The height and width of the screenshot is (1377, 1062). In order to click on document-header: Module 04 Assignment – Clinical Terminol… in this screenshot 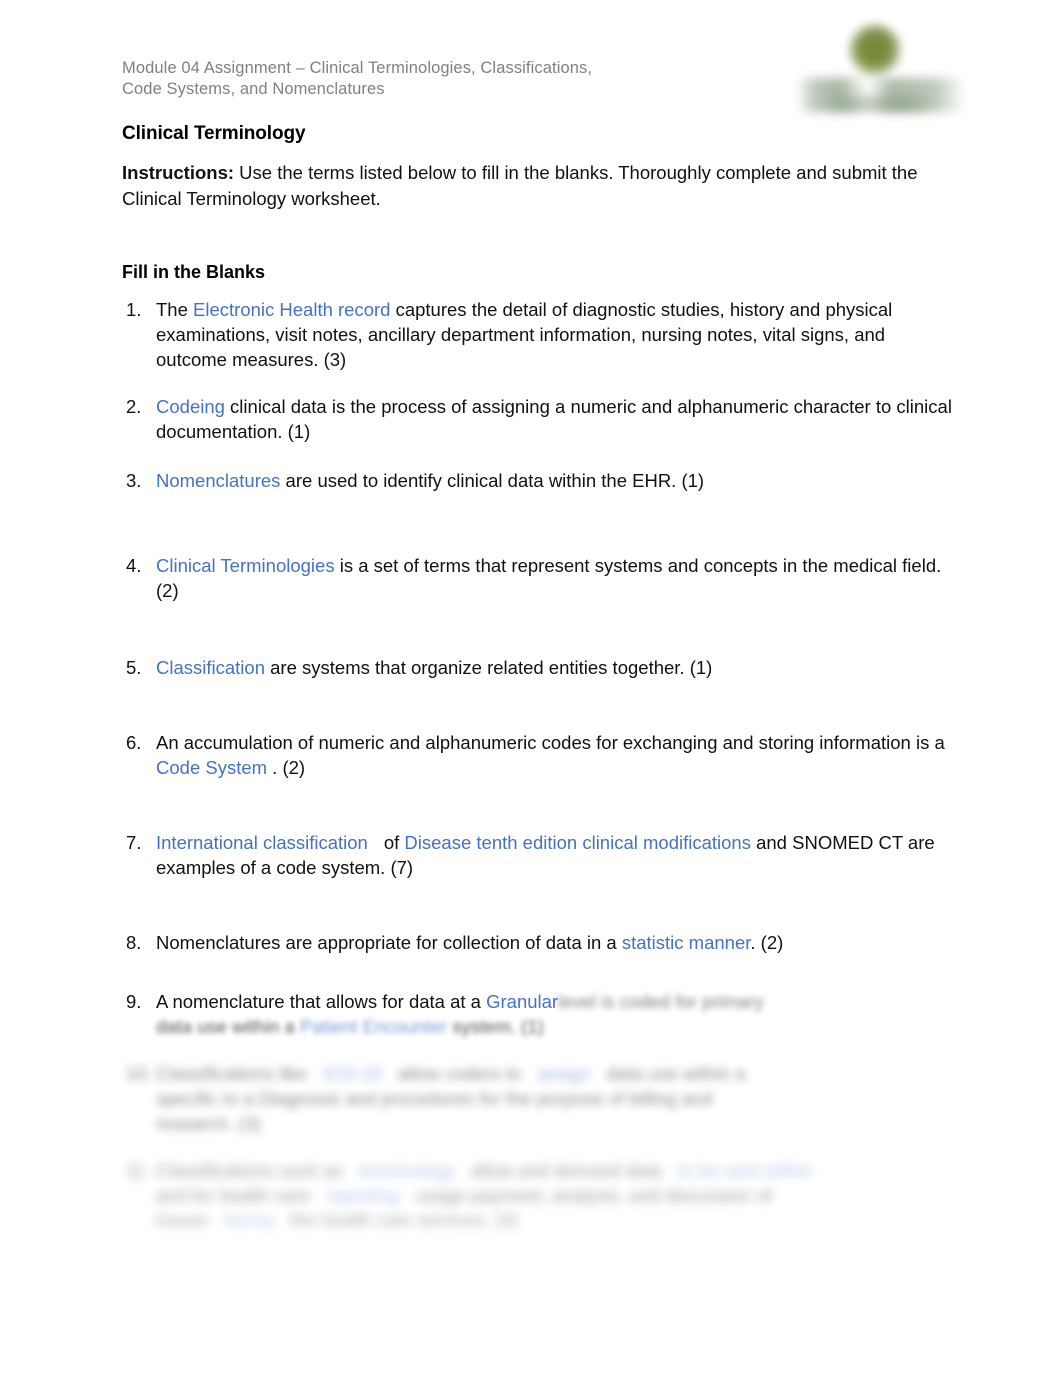, I will do `click(432, 79)`.